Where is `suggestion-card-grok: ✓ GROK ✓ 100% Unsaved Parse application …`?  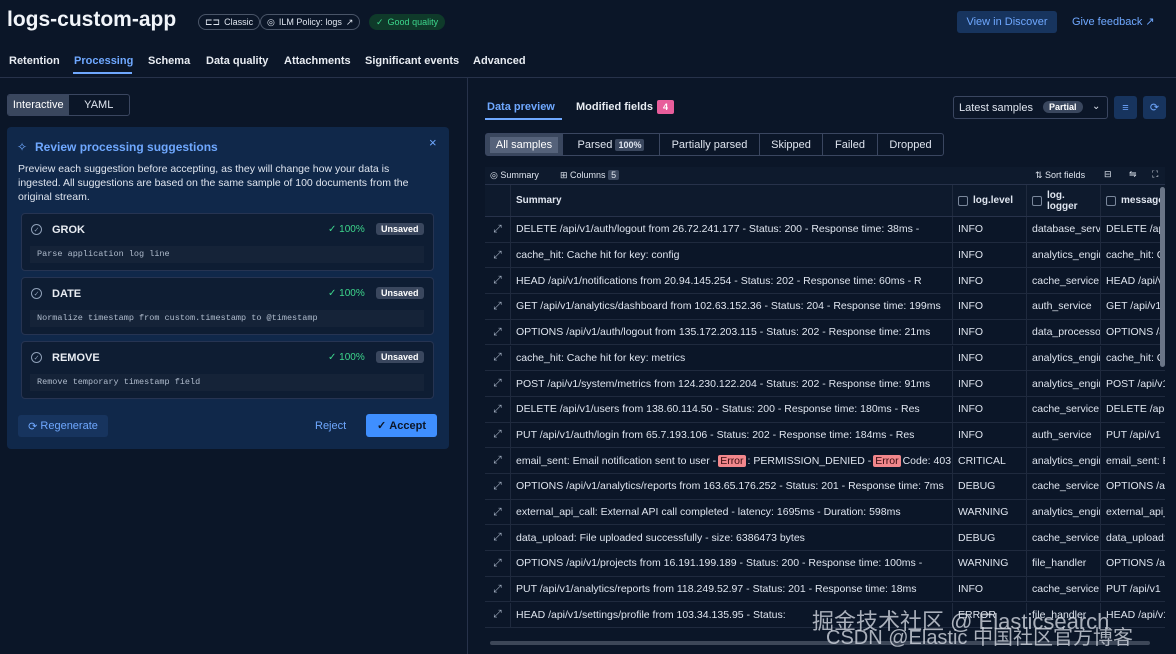
suggestion-card-grok: ✓ GROK ✓ 100% Unsaved Parse application … is located at coordinates (227, 242).